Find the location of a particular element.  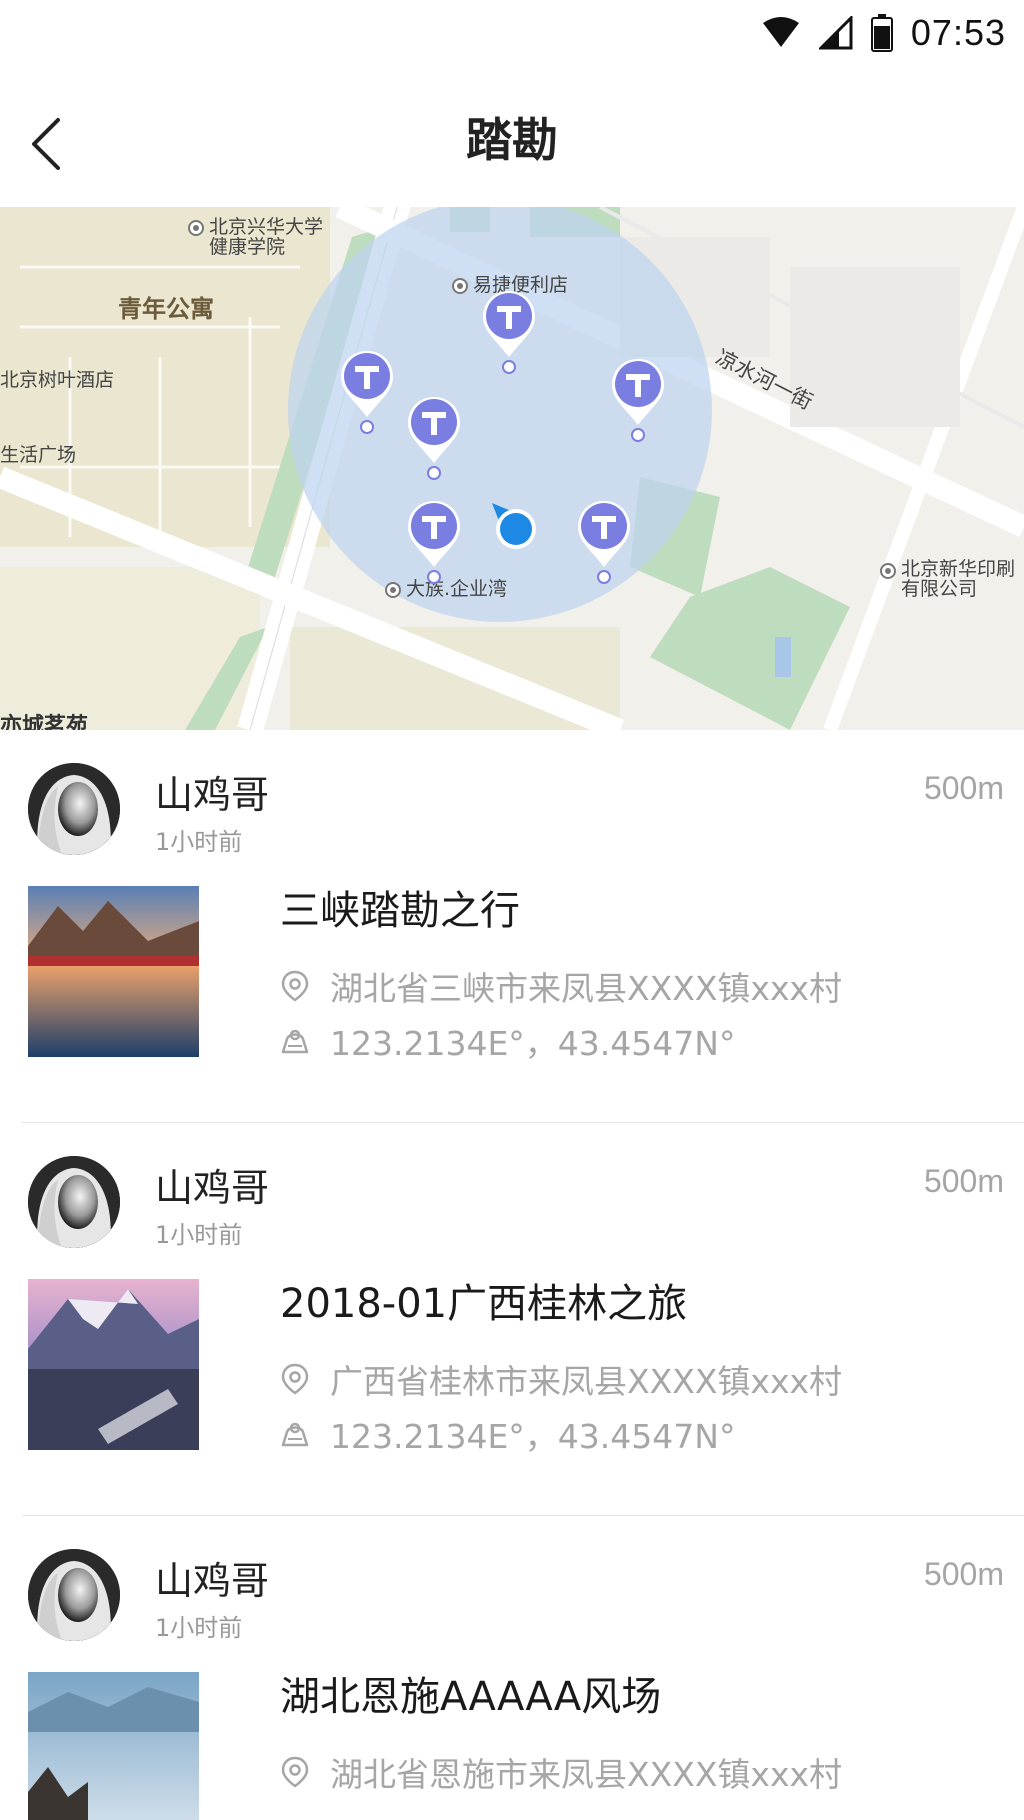

status-icons: 07:53 is located at coordinates (883, 33).